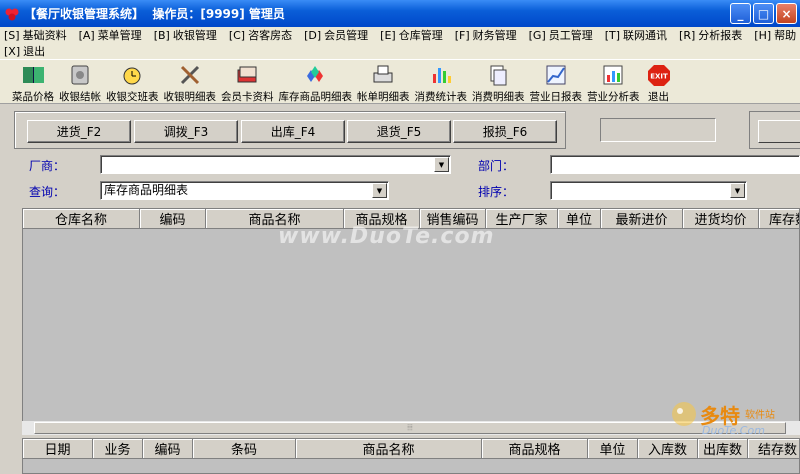  Describe the element at coordinates (132, 75) in the screenshot. I see `alarm-clock-icon` at that location.